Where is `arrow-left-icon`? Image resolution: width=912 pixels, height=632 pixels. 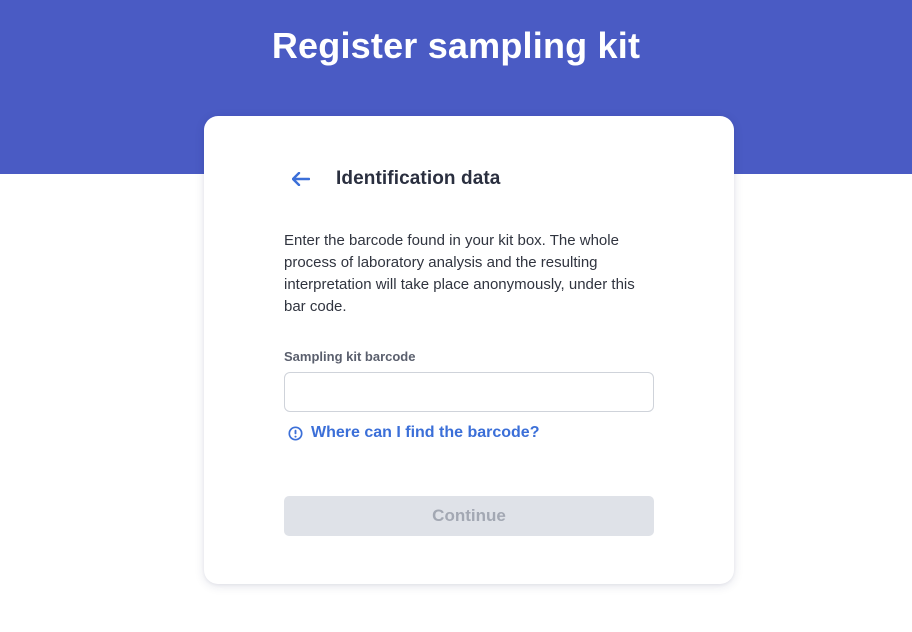
arrow-left-icon is located at coordinates (301, 179).